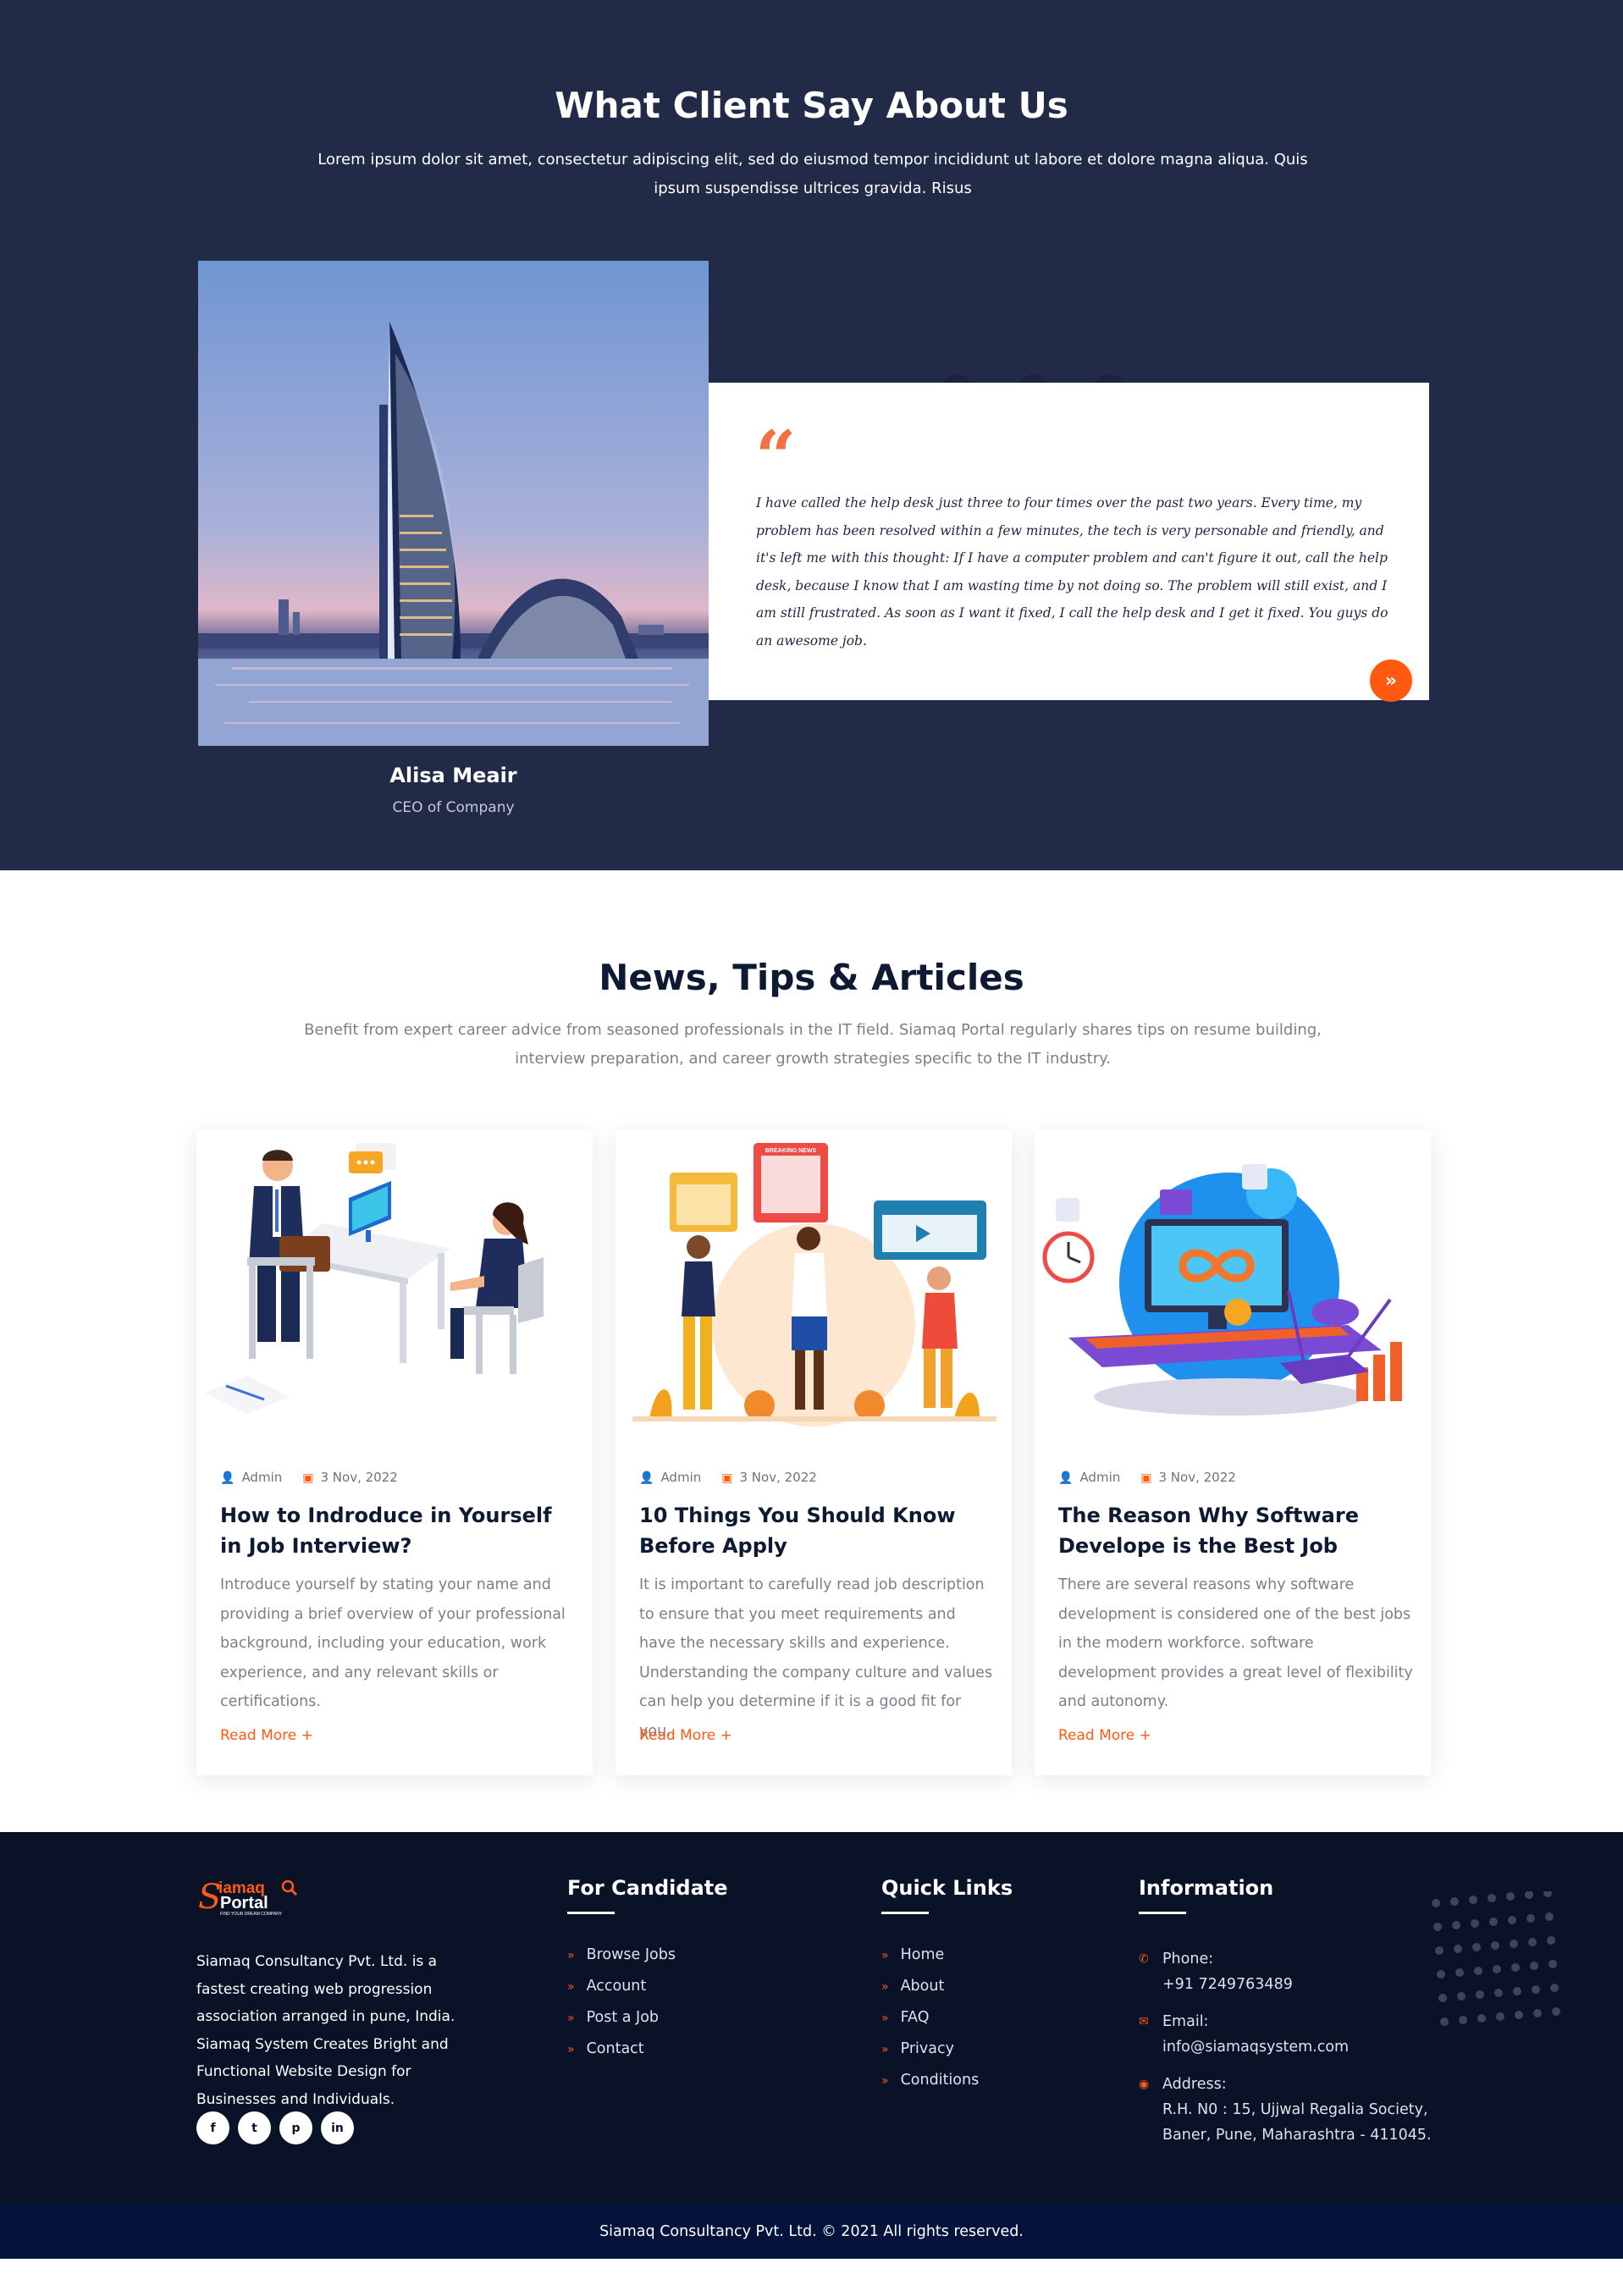 The image size is (1623, 2296). Describe the element at coordinates (295, 2127) in the screenshot. I see `pinterest-icon: p` at that location.